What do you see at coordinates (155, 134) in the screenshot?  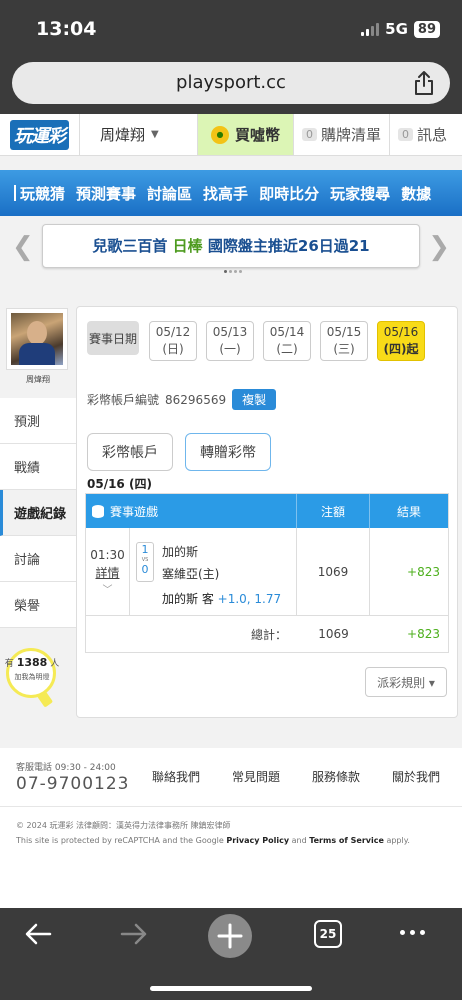 I see `caret-down-icon: ▼` at bounding box center [155, 134].